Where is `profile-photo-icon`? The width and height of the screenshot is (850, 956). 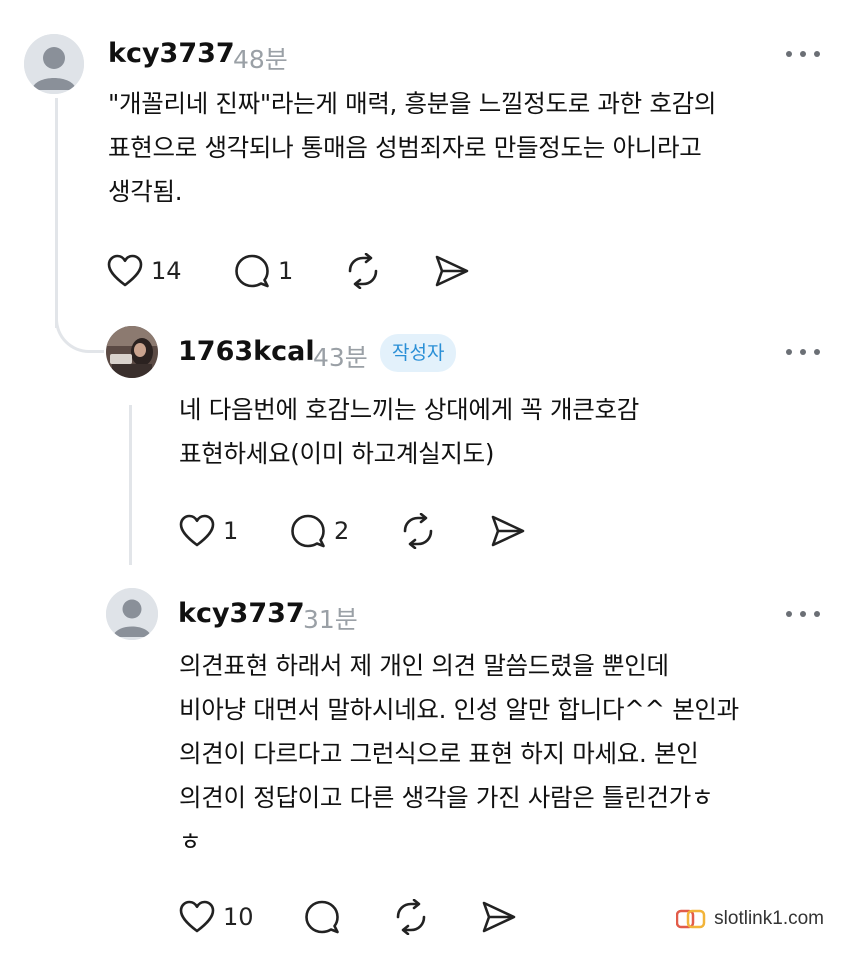
profile-photo-icon is located at coordinates (132, 352).